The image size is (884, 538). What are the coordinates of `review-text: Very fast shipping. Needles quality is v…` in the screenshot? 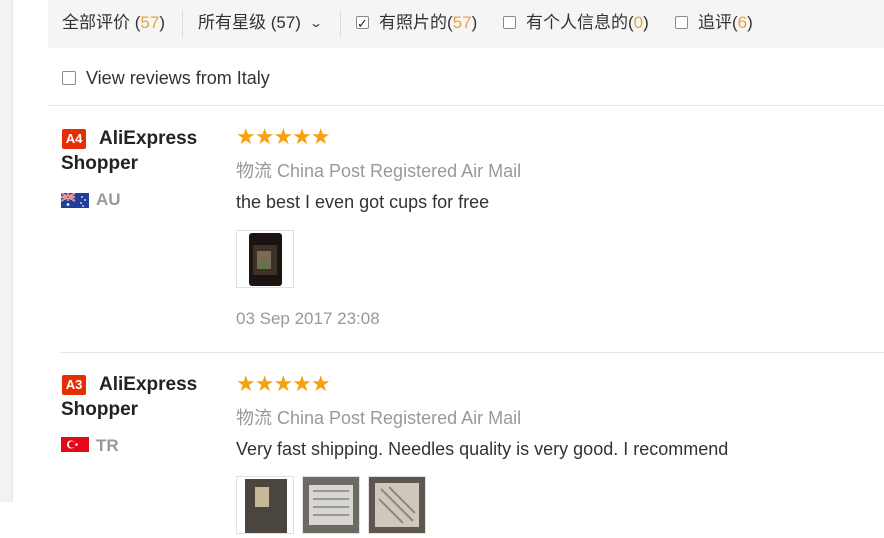 It's located at (482, 449).